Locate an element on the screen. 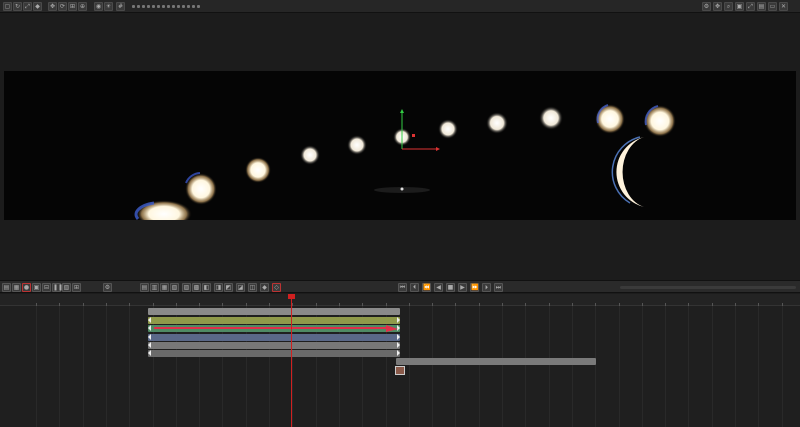  camera-icon: ◉ is located at coordinates (98, 6).